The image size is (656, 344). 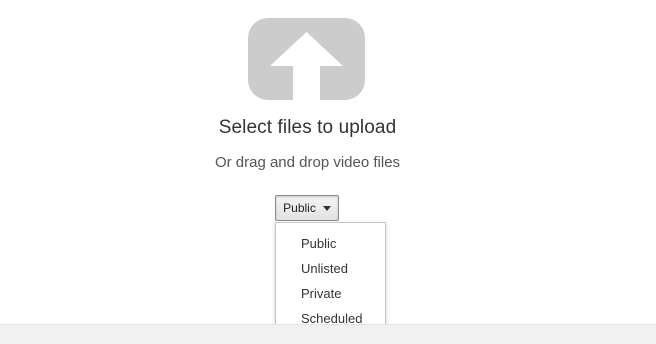 What do you see at coordinates (306, 59) in the screenshot?
I see `upload-arrow-icon` at bounding box center [306, 59].